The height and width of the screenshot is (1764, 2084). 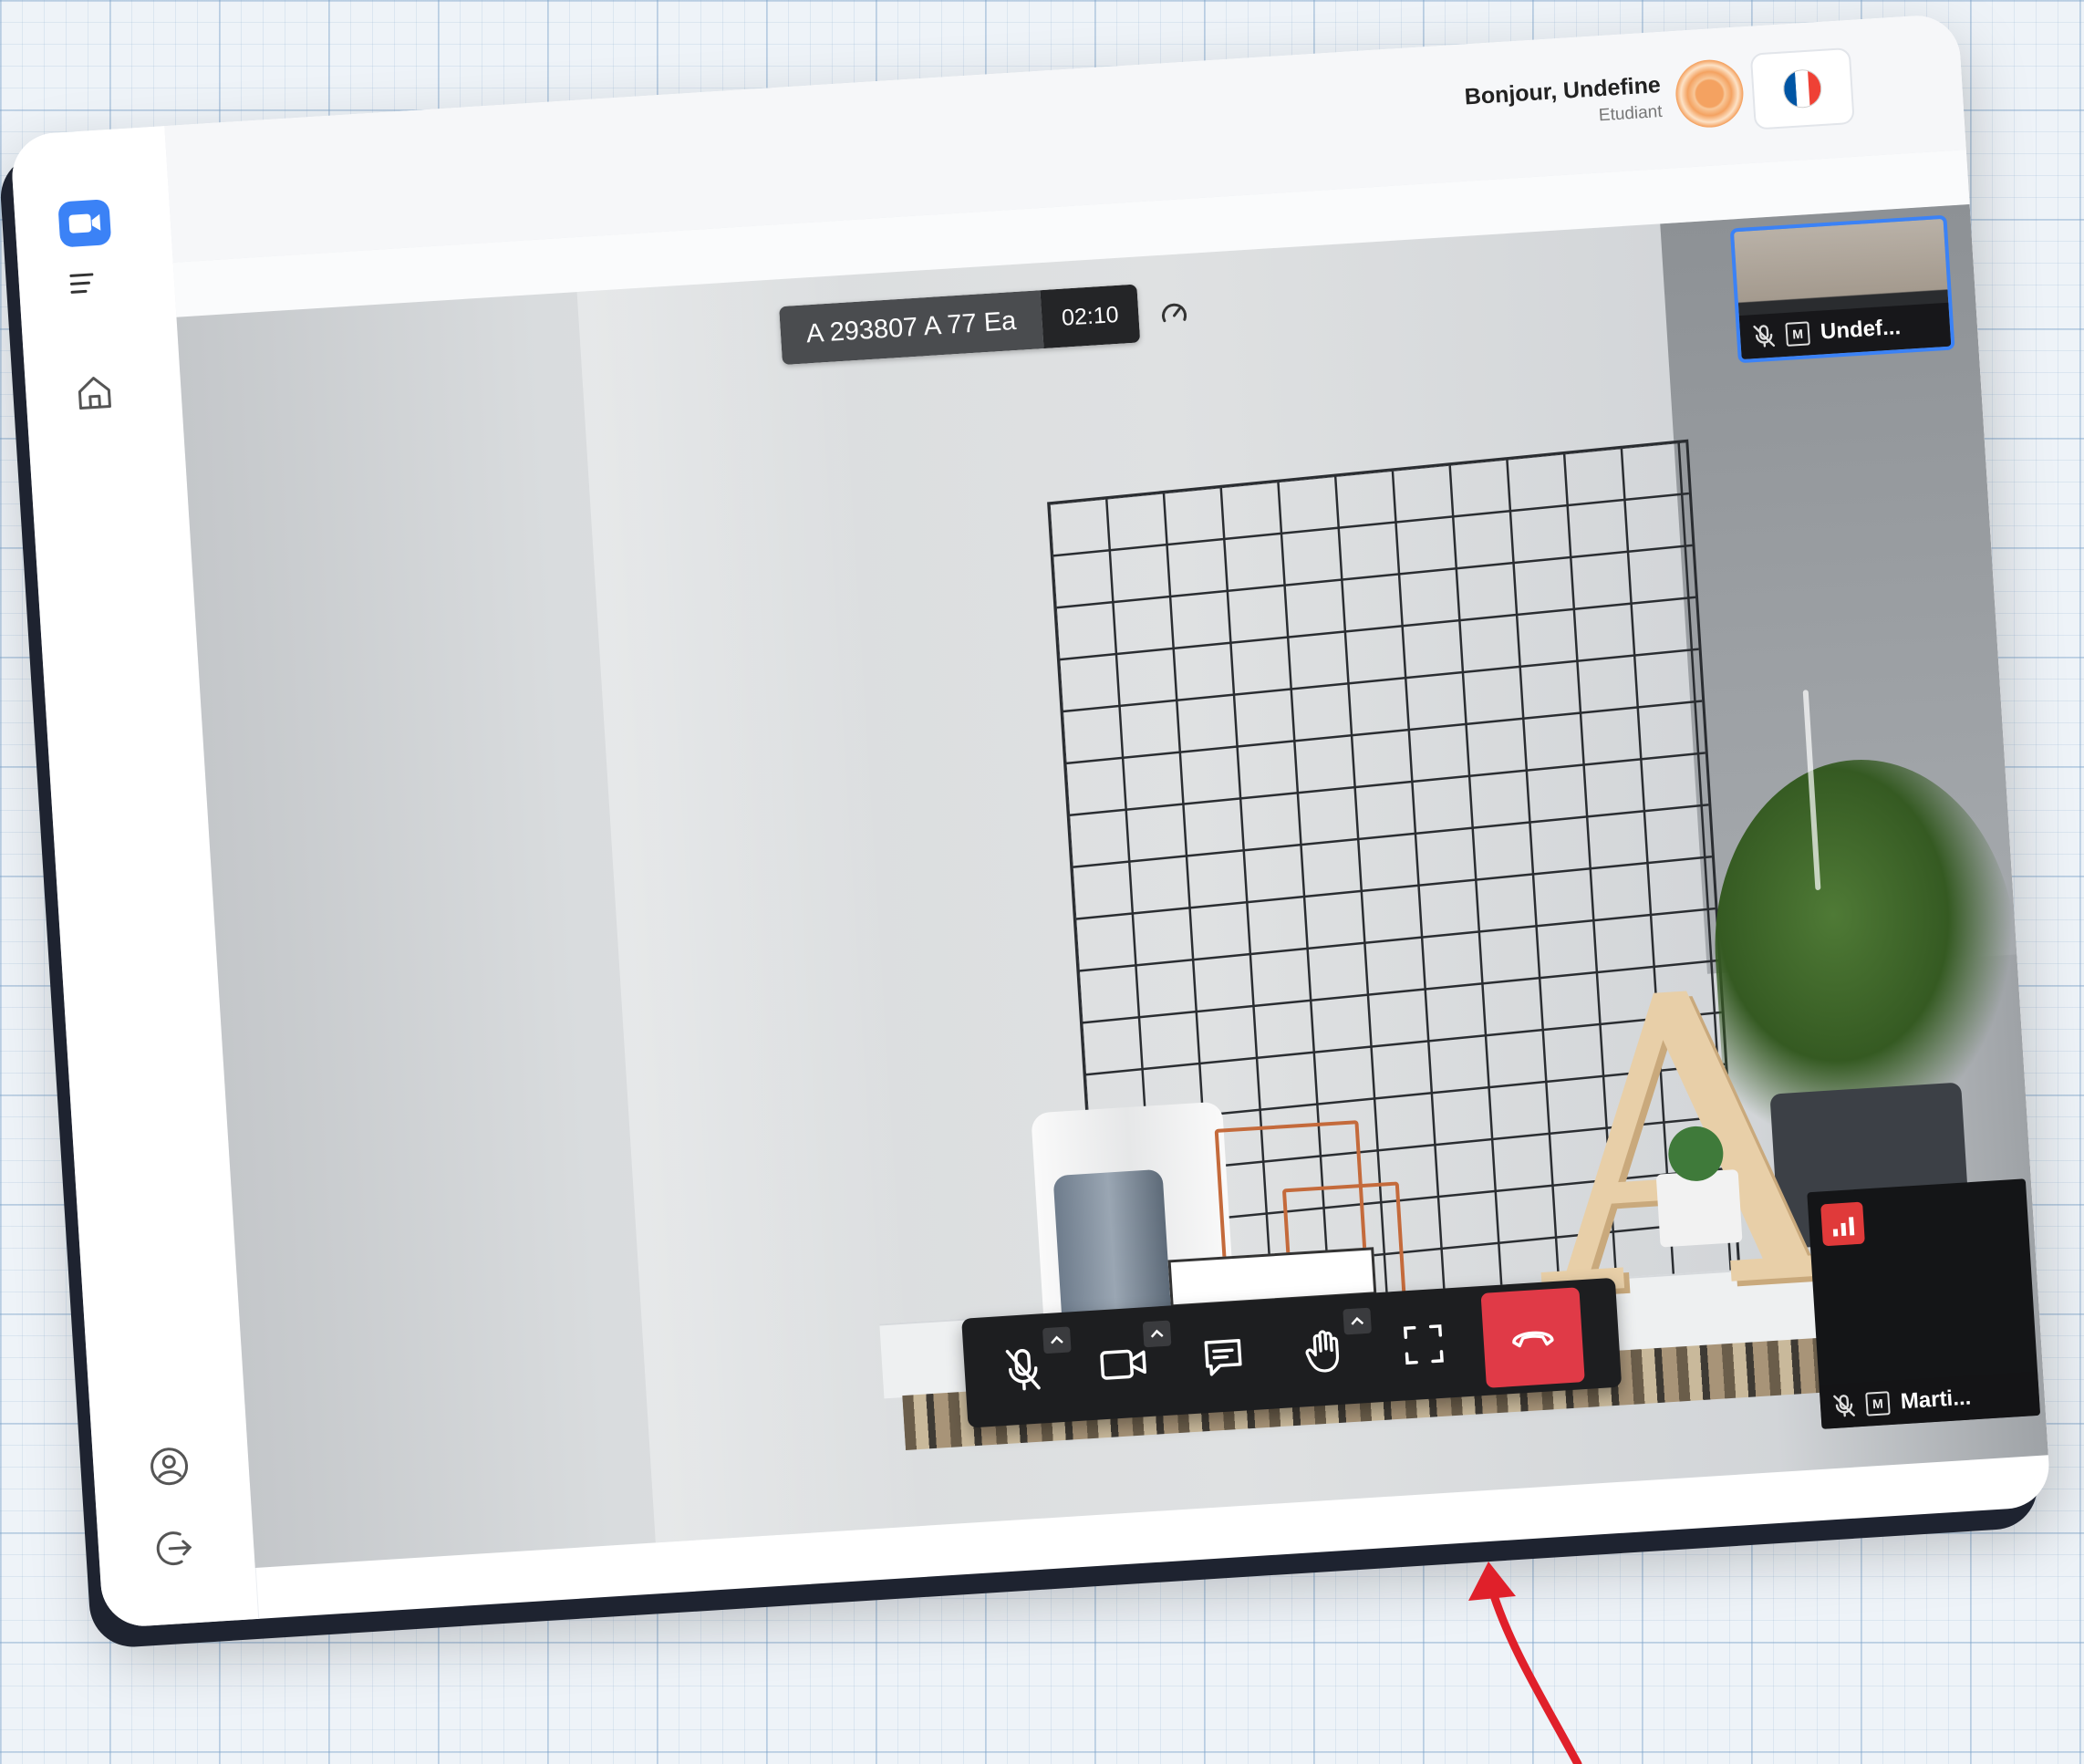 I want to click on end-call-button, so click(x=1532, y=1338).